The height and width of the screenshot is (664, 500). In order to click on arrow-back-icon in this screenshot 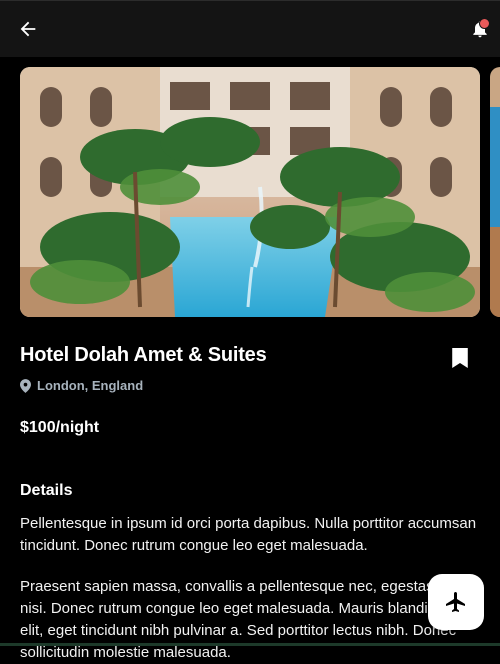, I will do `click(28, 29)`.